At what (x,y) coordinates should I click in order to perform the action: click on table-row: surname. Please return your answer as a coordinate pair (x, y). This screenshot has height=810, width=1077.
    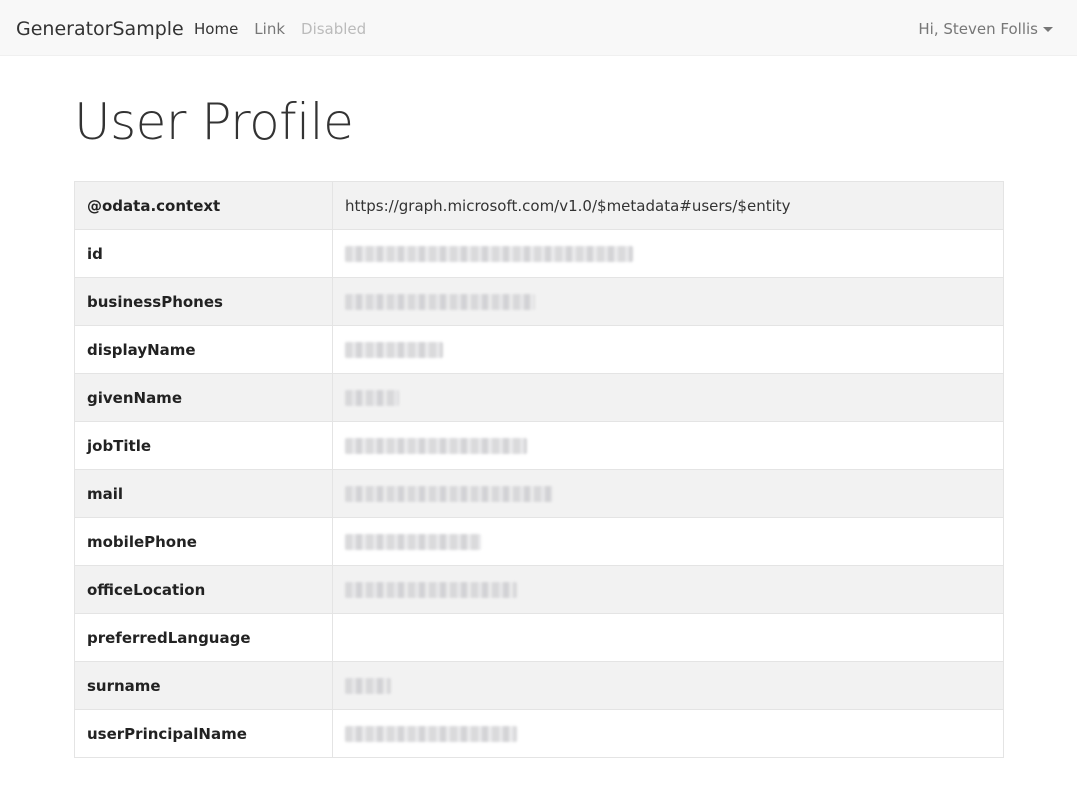
    Looking at the image, I should click on (539, 685).